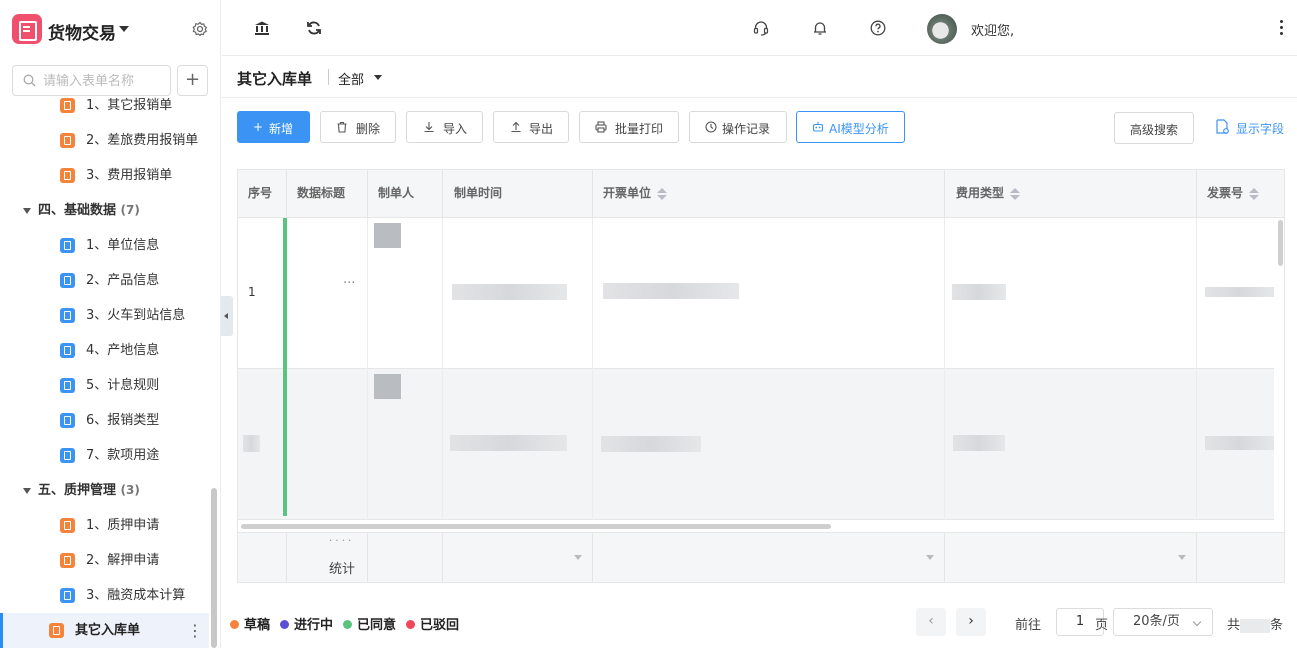  What do you see at coordinates (536, 526) in the screenshot?
I see `table-horizontal-scrollbar` at bounding box center [536, 526].